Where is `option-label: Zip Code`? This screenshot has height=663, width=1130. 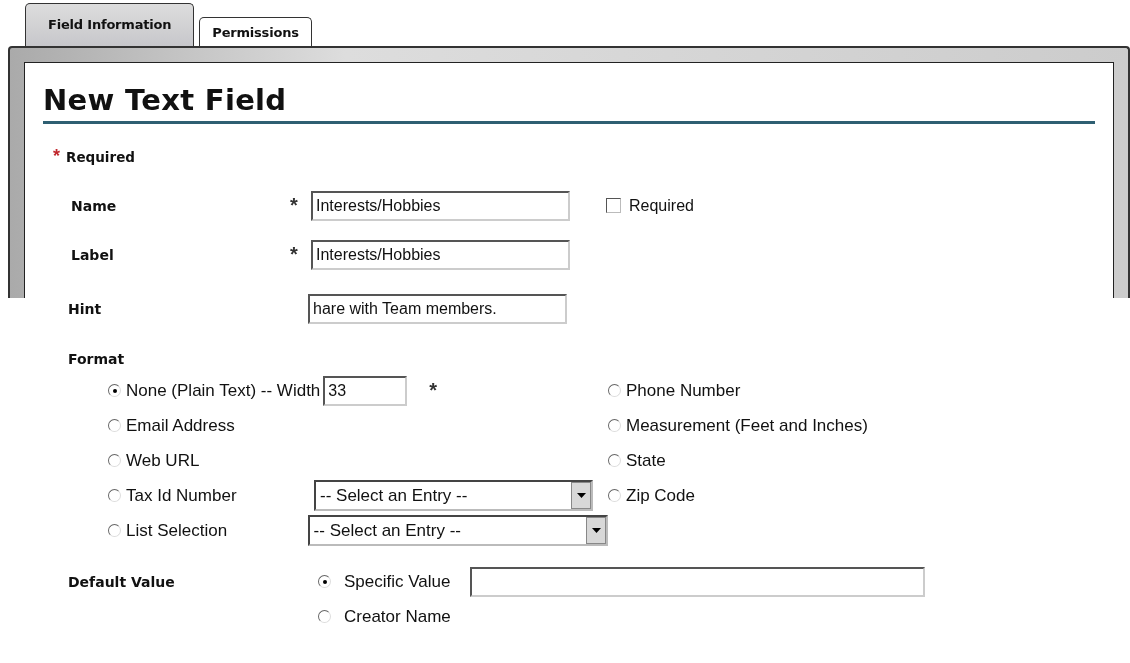 option-label: Zip Code is located at coordinates (660, 495).